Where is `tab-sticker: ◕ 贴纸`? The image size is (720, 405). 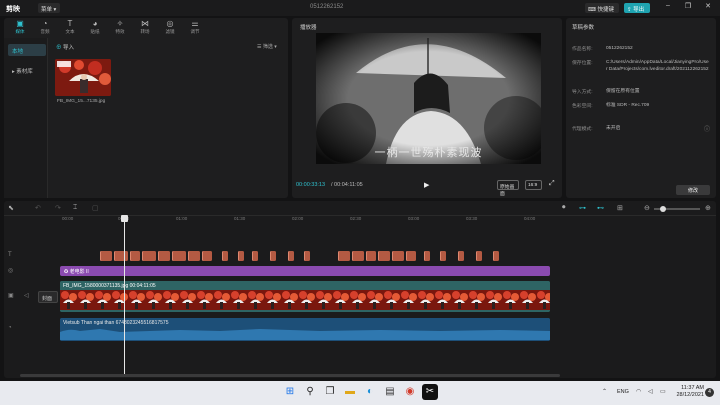 tab-sticker: ◕ 贴纸 is located at coordinates (95, 27).